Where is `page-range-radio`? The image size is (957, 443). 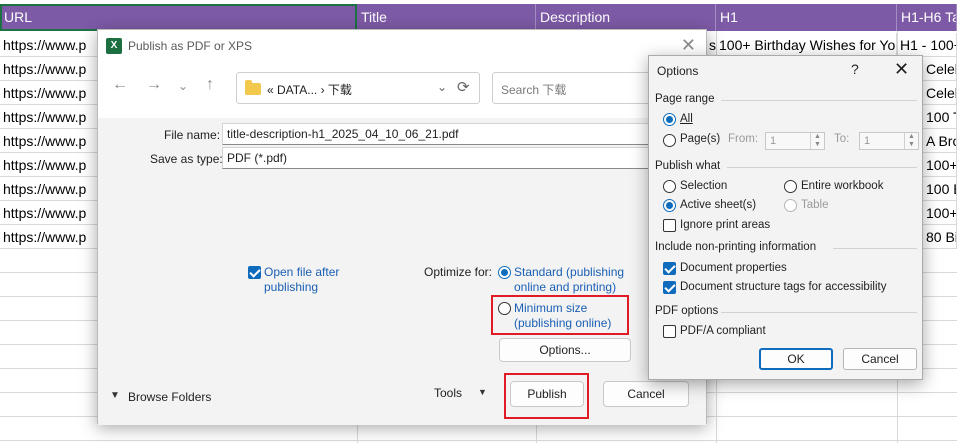 page-range-radio is located at coordinates (669, 140).